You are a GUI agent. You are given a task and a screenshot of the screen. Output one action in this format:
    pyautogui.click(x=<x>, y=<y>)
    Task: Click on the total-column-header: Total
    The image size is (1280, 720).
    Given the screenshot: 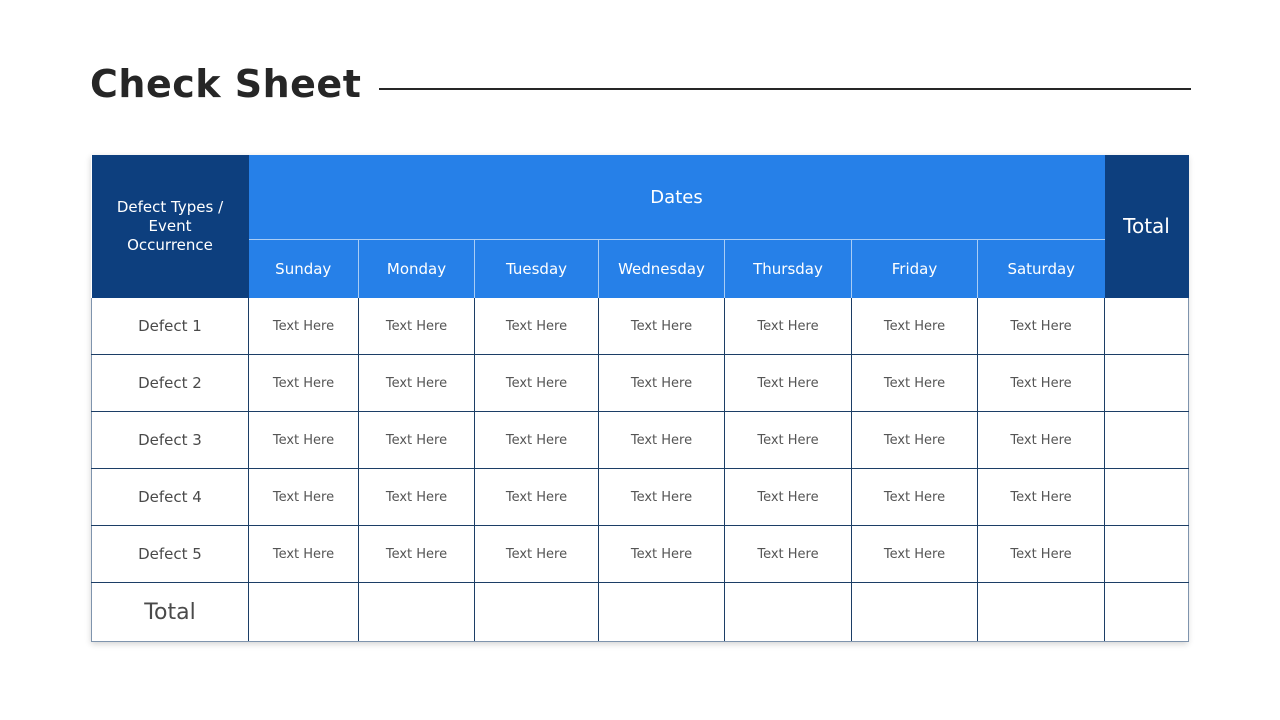 What is the action you would take?
    pyautogui.click(x=1146, y=226)
    